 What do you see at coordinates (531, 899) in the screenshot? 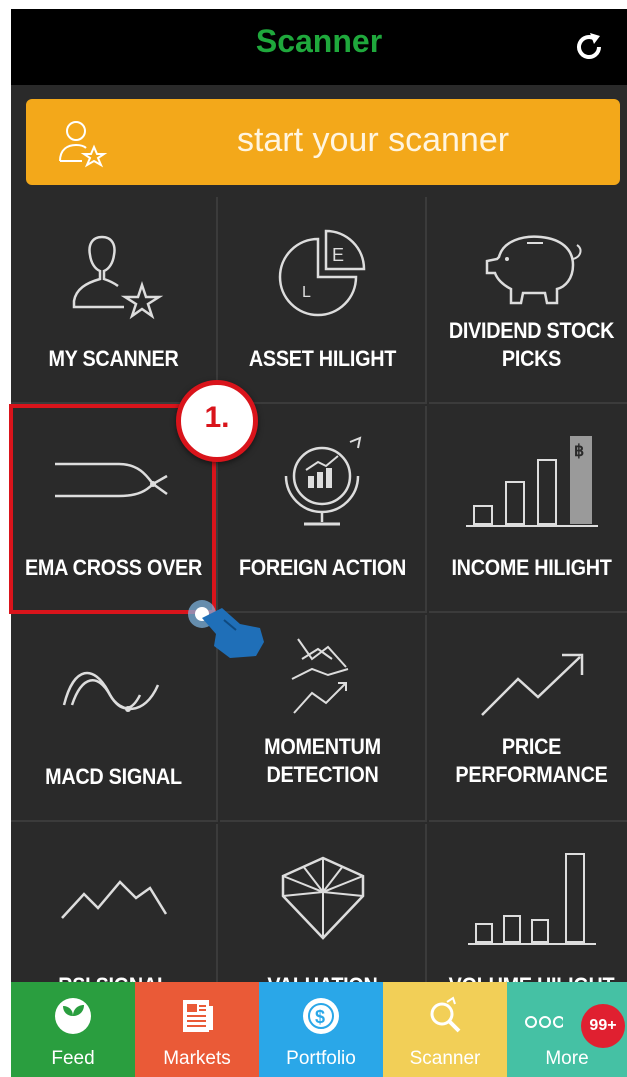
I see `volume-bars-icon` at bounding box center [531, 899].